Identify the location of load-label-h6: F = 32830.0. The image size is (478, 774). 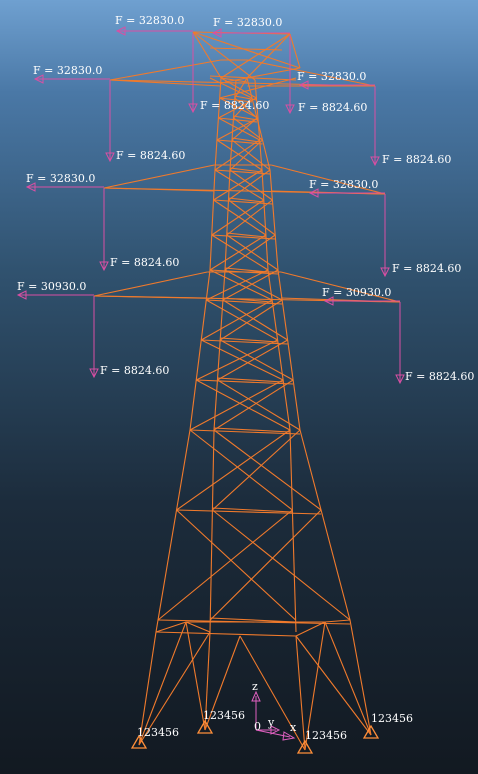
(343, 184).